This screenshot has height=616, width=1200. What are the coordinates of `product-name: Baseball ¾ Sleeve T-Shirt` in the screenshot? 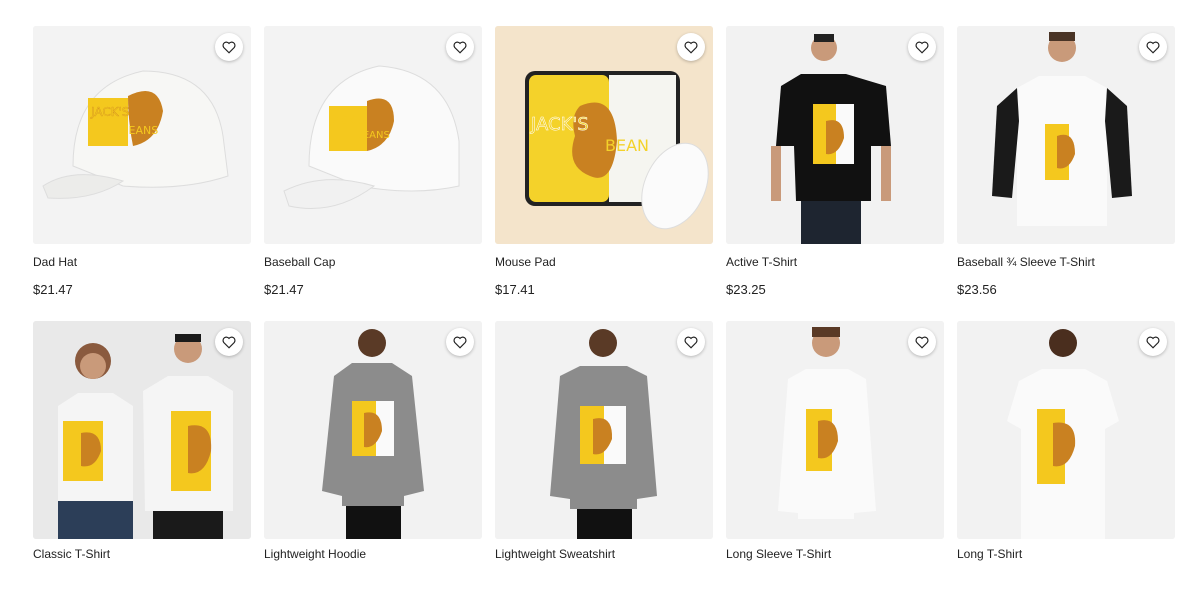 It's located at (1066, 262).